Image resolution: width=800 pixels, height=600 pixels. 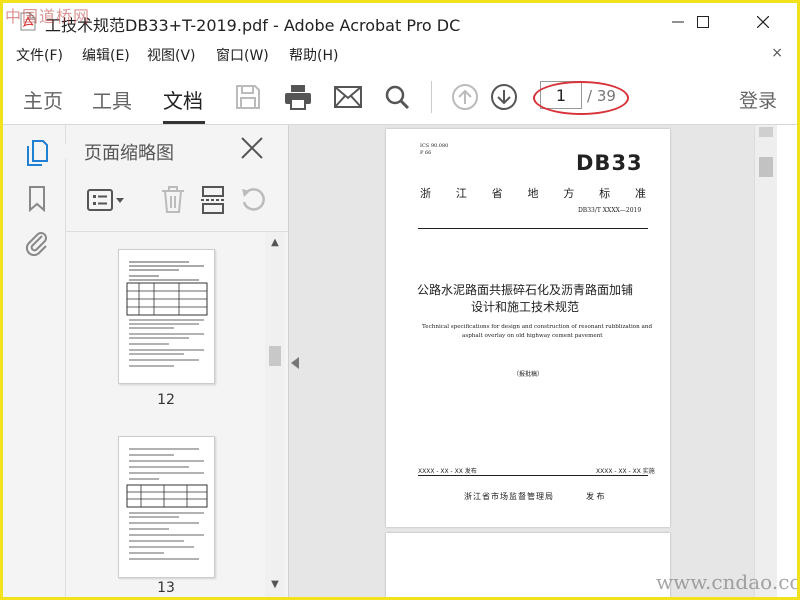 I want to click on arrow-up-circle-icon, so click(x=465, y=97).